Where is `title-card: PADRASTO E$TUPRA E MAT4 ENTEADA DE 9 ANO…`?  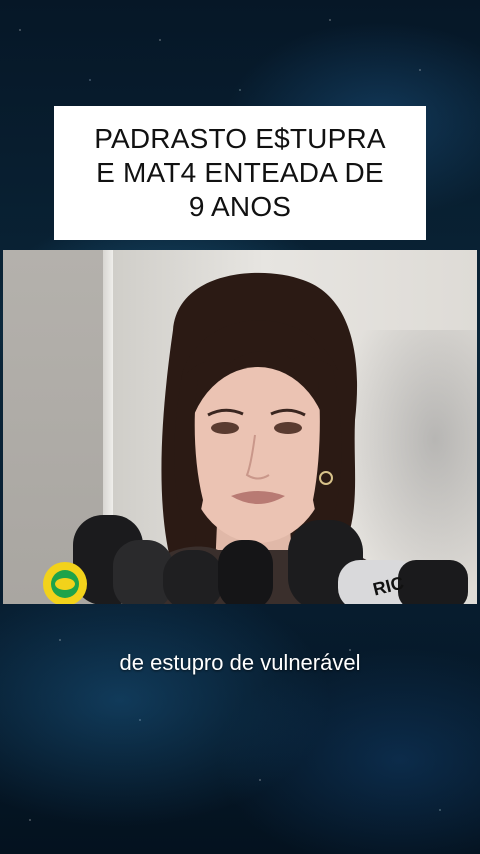 title-card: PADRASTO E$TUPRA E MAT4 ENTEADA DE 9 ANO… is located at coordinates (240, 173).